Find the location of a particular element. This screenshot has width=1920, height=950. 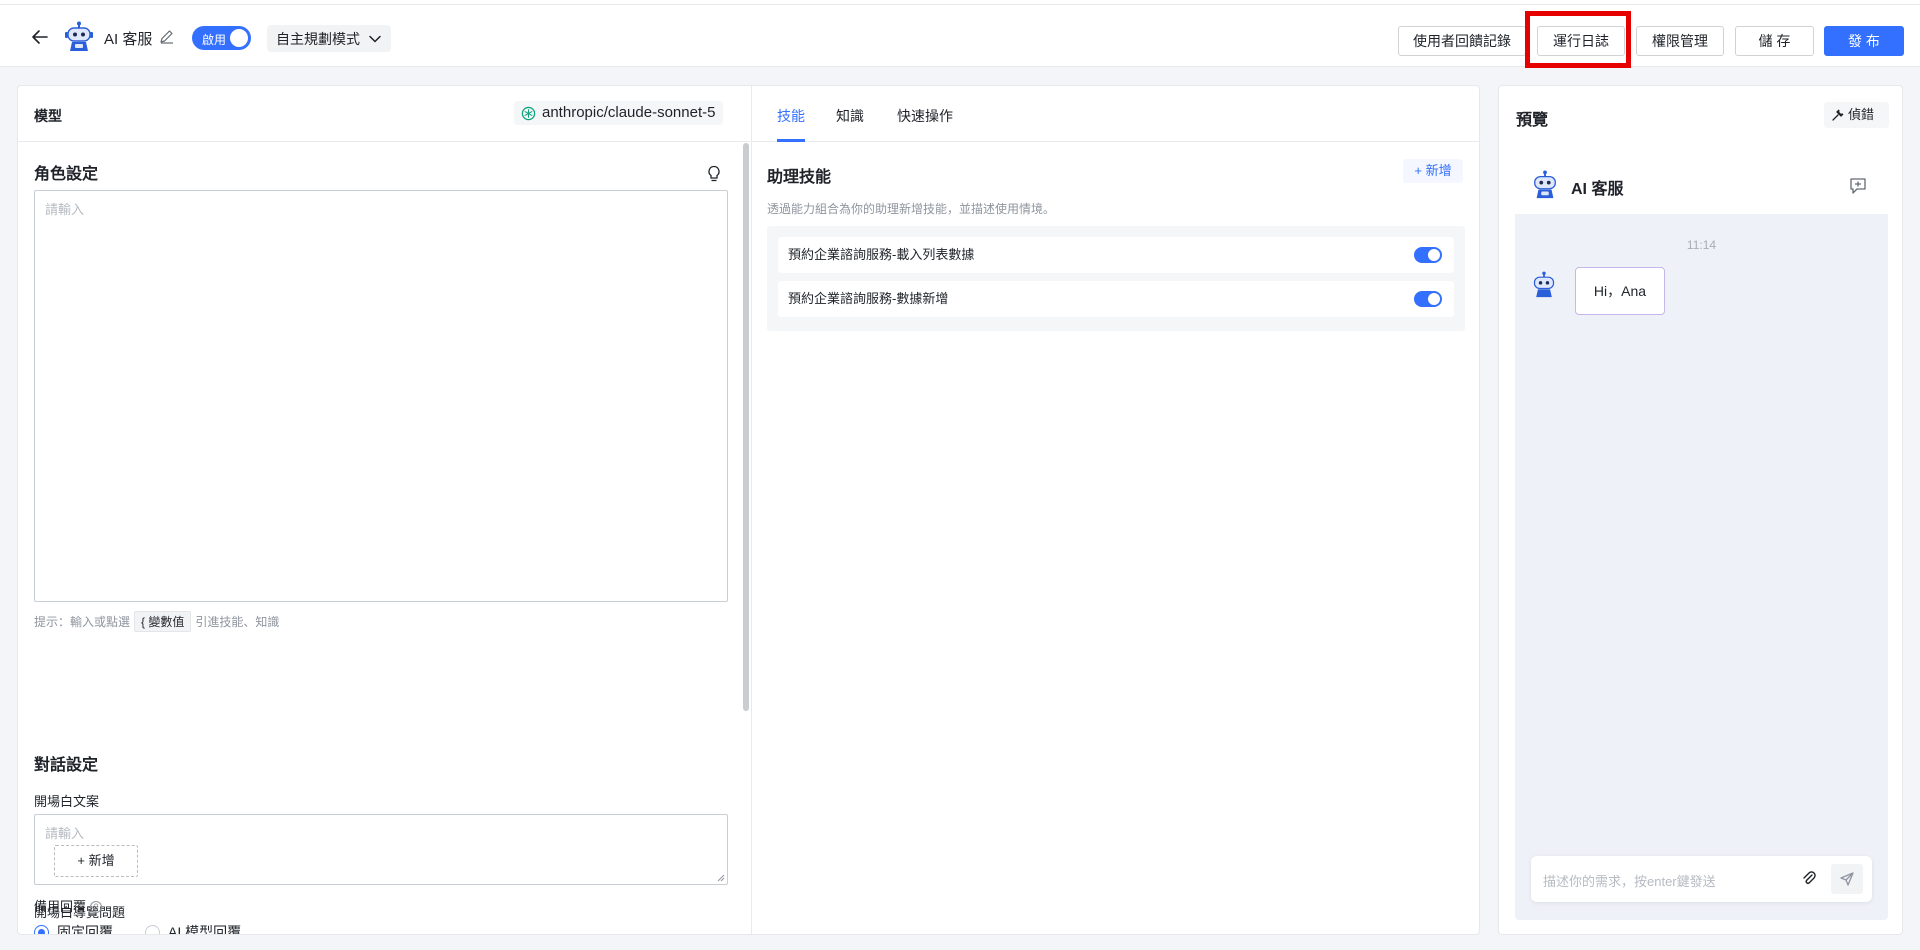

enable-toggle-label: 啟用 is located at coordinates (214, 40).